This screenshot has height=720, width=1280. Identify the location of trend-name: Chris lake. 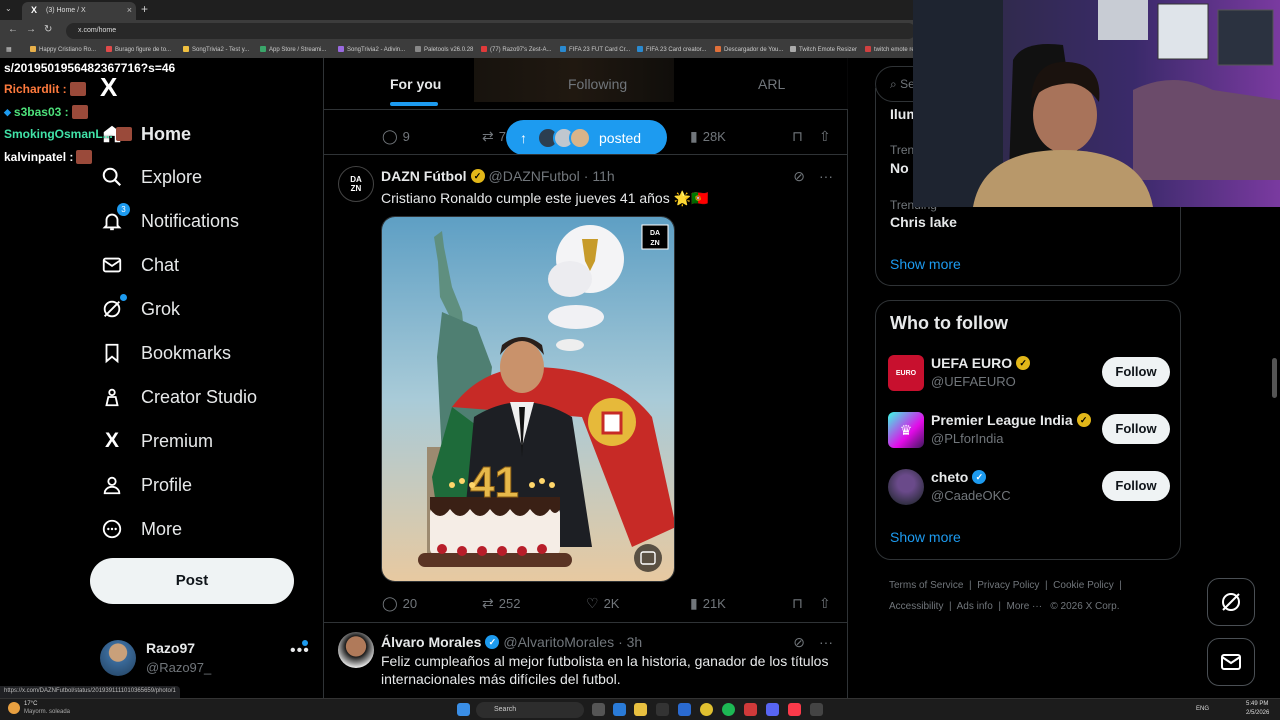
(923, 222).